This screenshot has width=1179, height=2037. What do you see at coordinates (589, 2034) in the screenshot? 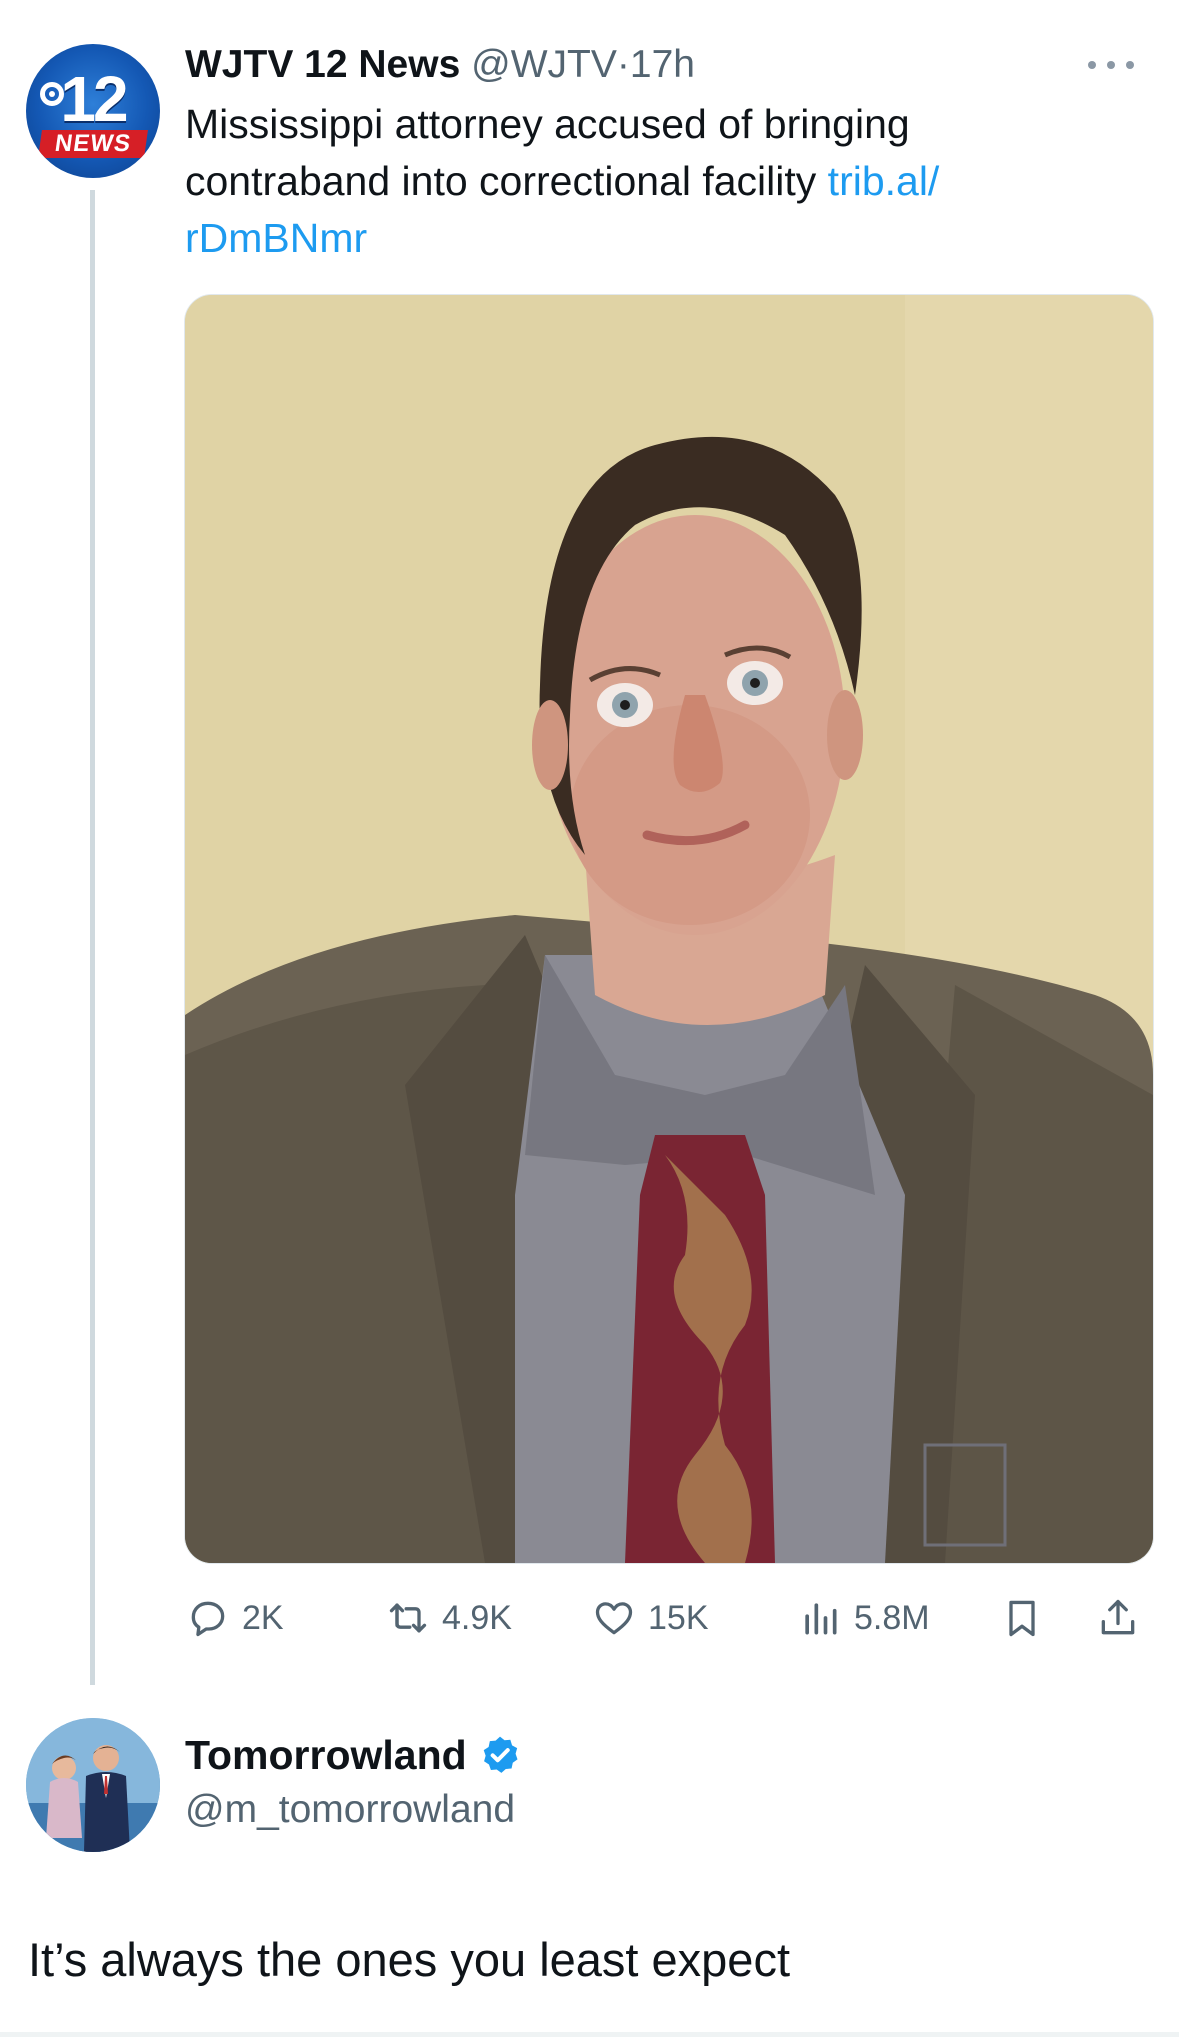
I see `divider` at bounding box center [589, 2034].